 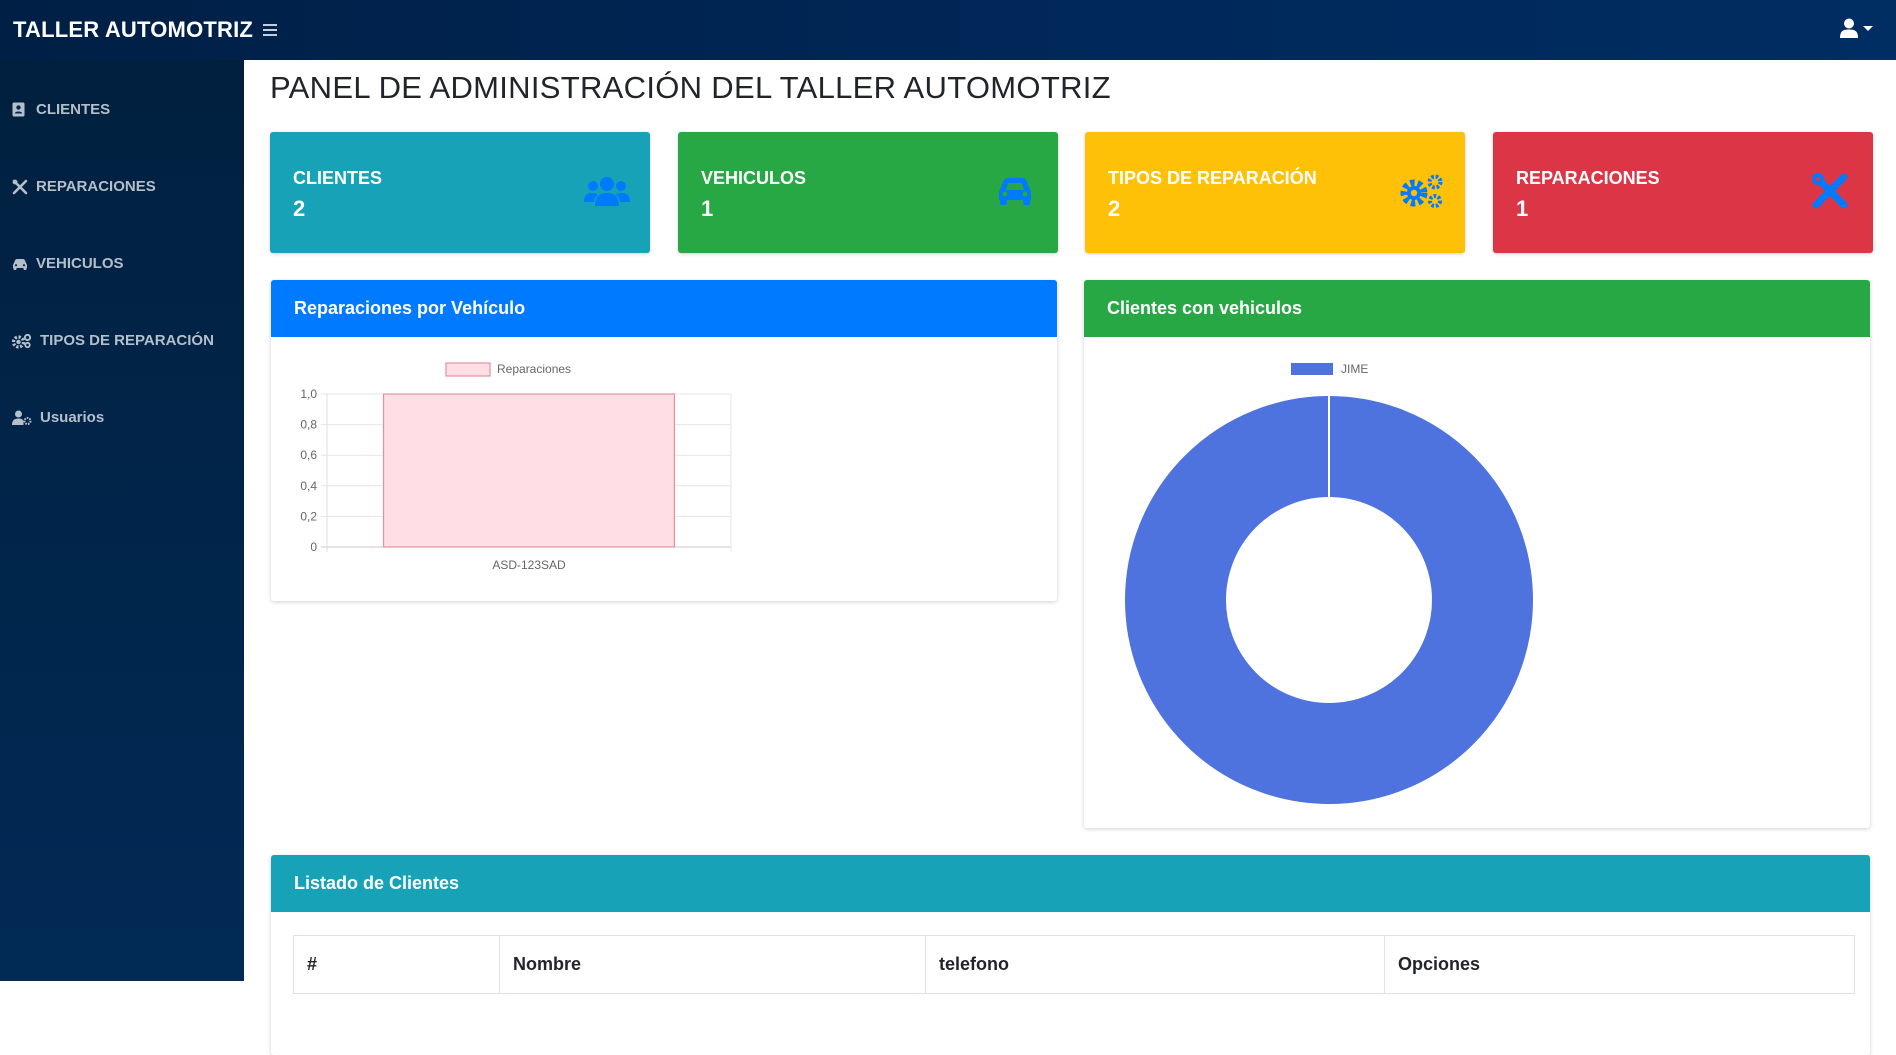 What do you see at coordinates (72, 417) in the screenshot?
I see `sidebar-item-label: Usuarios` at bounding box center [72, 417].